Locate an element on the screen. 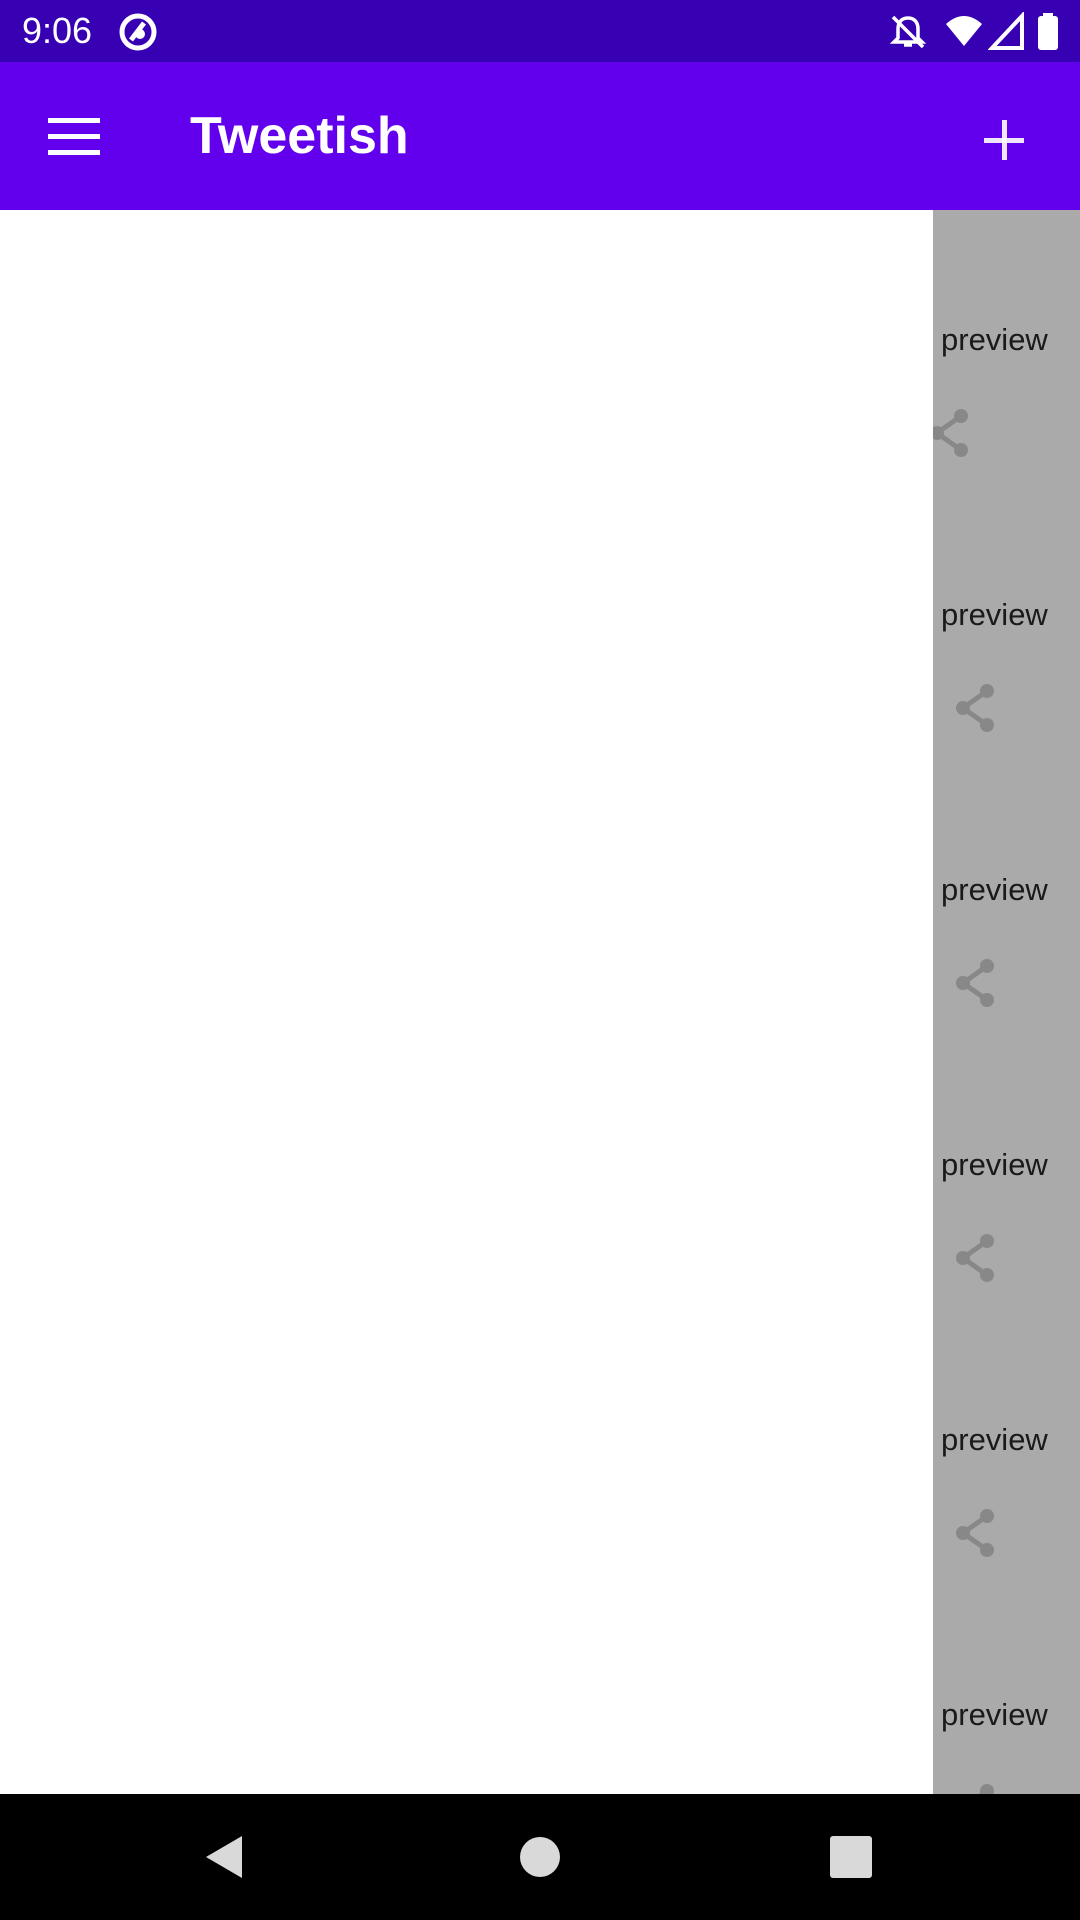 The height and width of the screenshot is (1920, 1080). add-button is located at coordinates (1005, 141).